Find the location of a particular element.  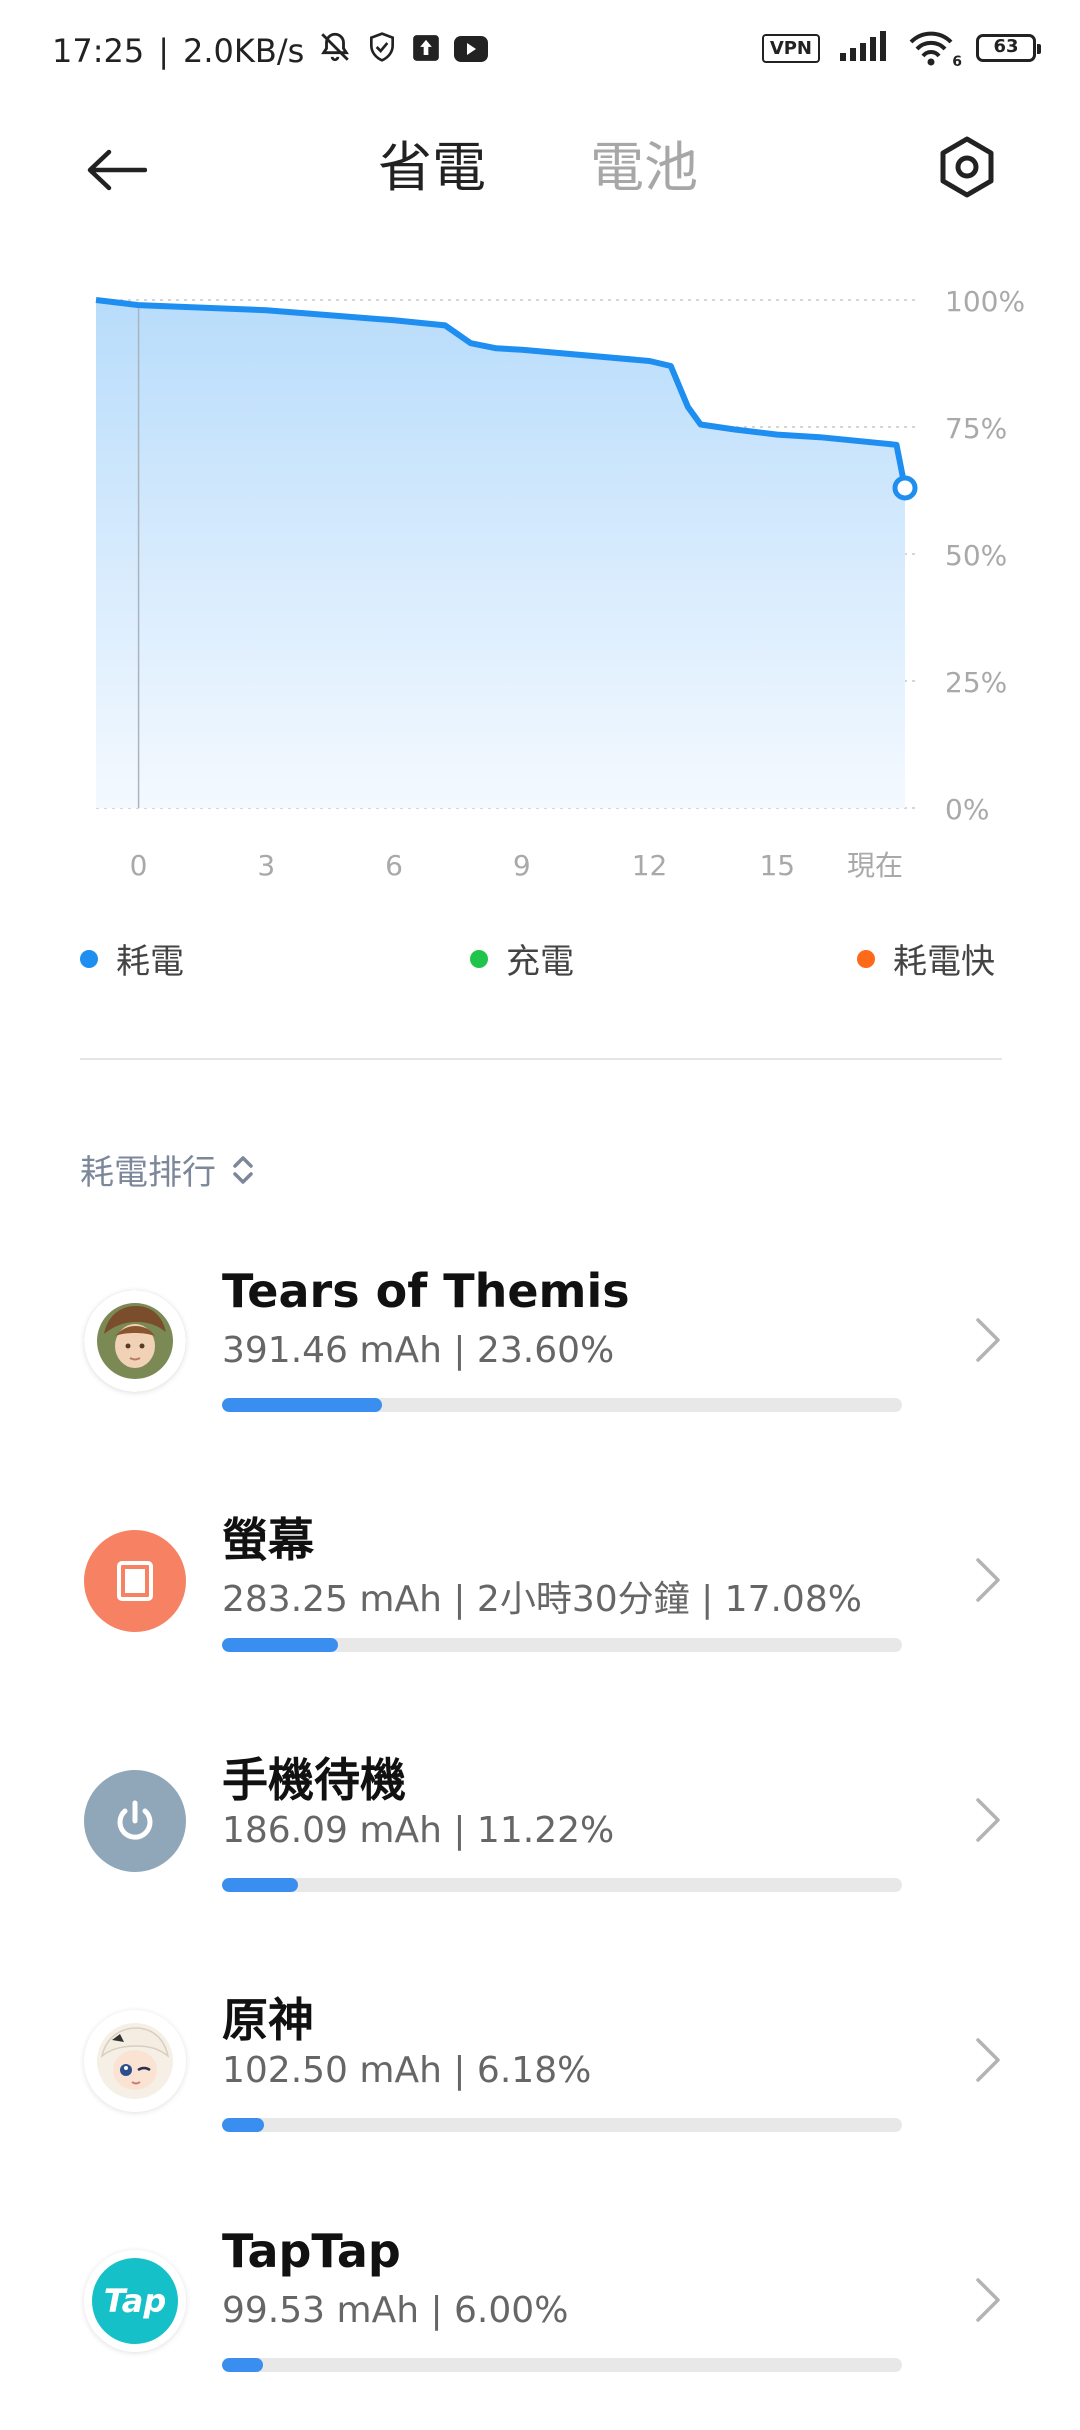

legend-dot-fast-drain is located at coordinates (866, 958).